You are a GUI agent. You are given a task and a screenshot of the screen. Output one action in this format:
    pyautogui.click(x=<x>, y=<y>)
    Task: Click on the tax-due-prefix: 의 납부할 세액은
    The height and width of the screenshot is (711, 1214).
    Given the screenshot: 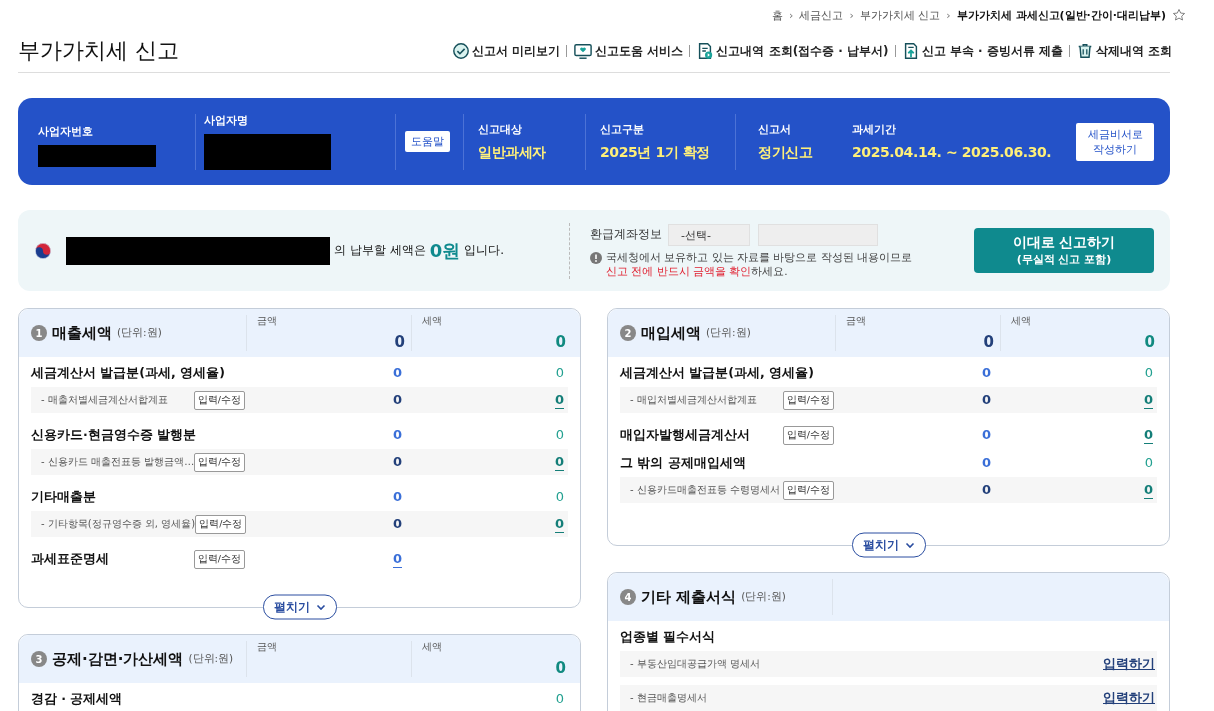 What is the action you would take?
    pyautogui.click(x=380, y=250)
    